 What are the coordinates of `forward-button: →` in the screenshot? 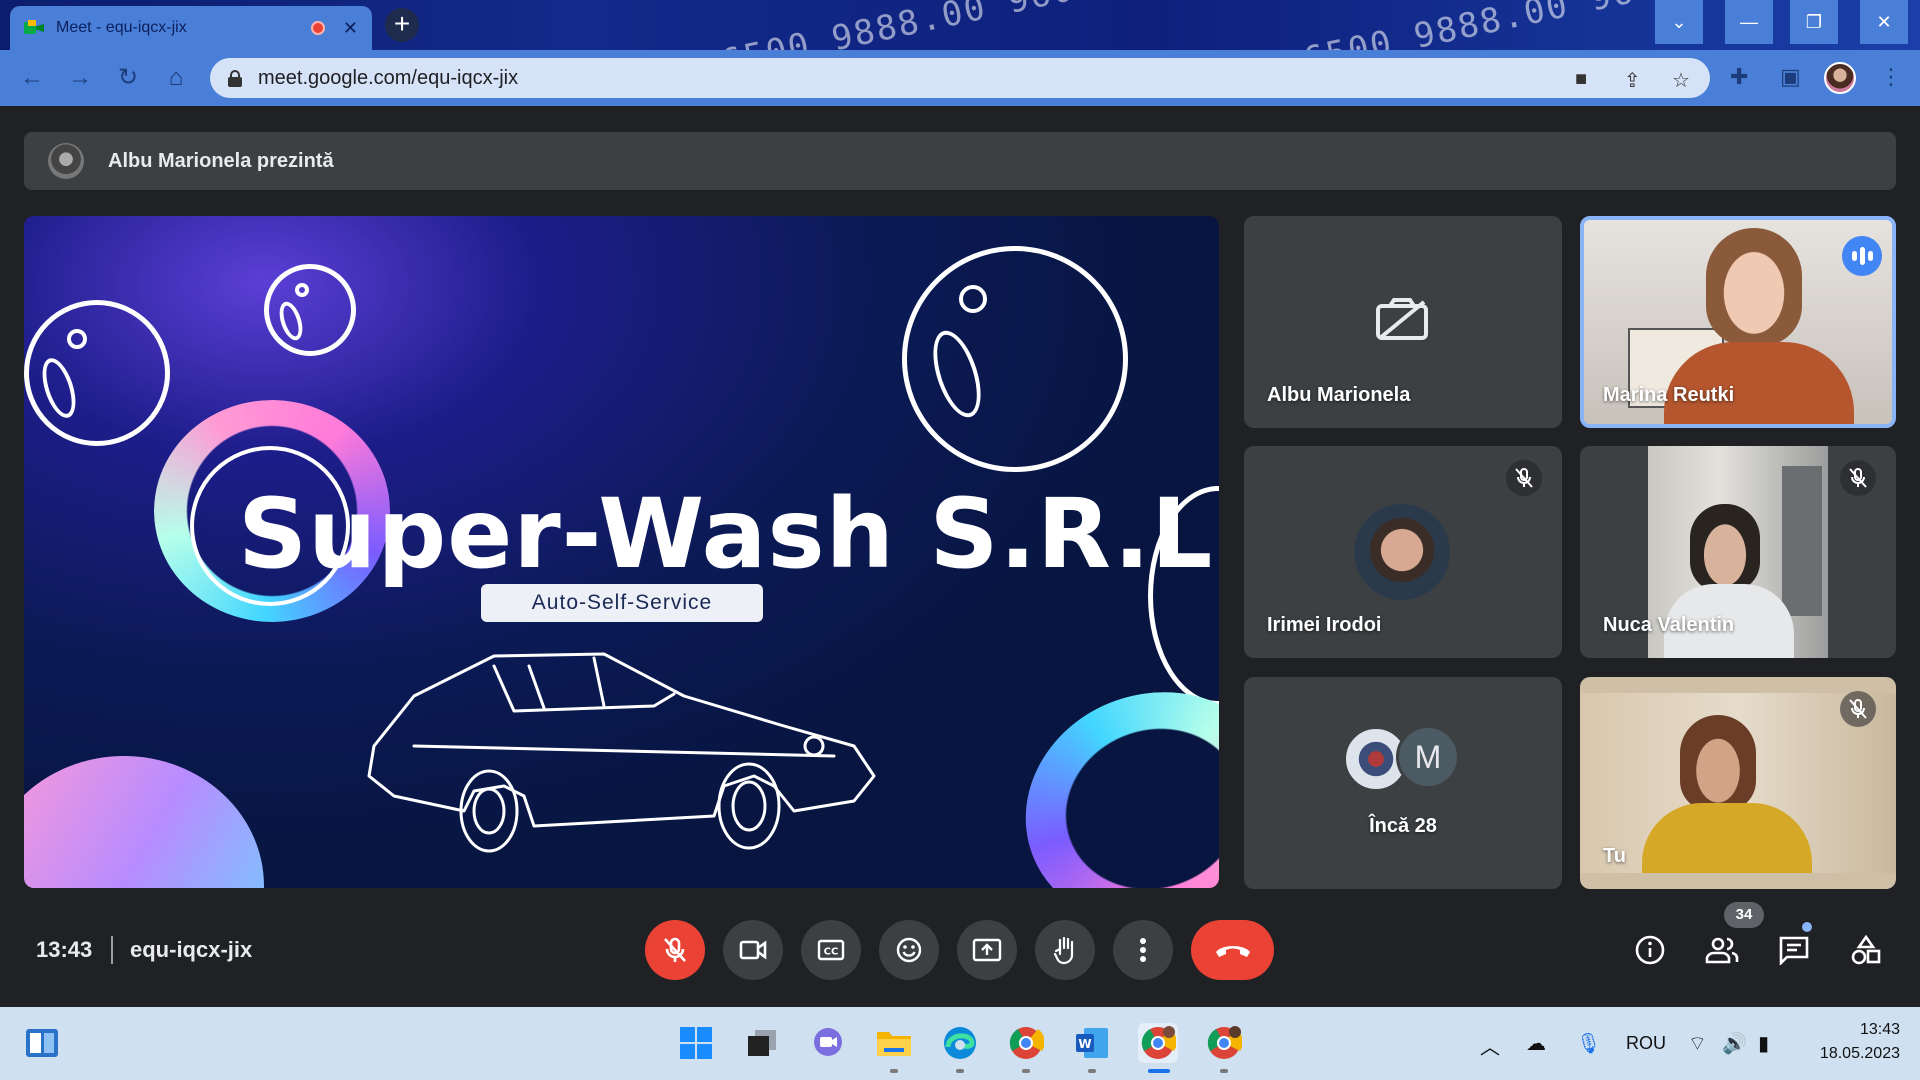 It's located at (80, 78).